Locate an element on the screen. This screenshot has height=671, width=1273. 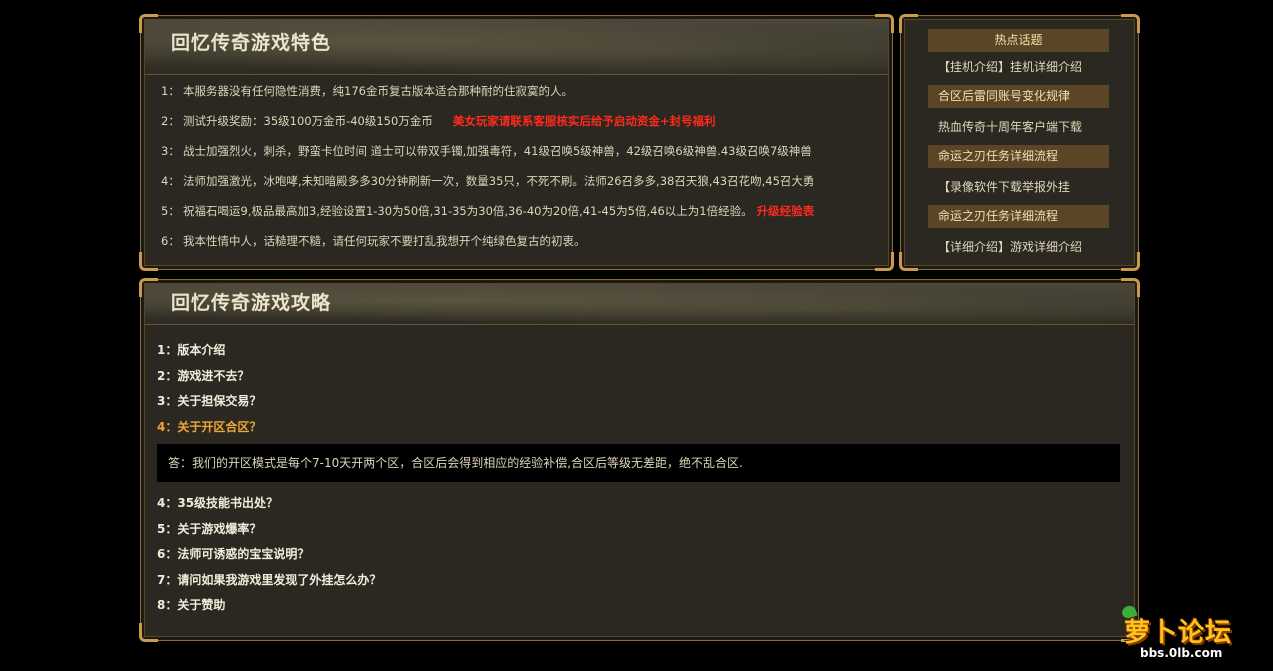
faq-question: 8：关于赞助 is located at coordinates (638, 606).